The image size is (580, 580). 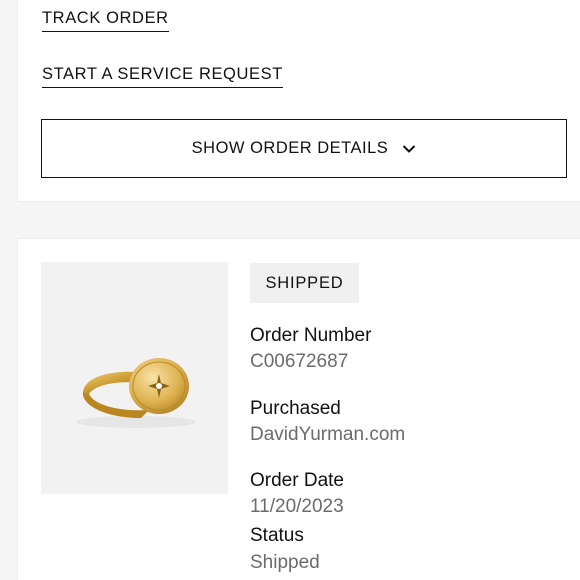 What do you see at coordinates (304, 283) in the screenshot?
I see `status-badge: SHIPPED` at bounding box center [304, 283].